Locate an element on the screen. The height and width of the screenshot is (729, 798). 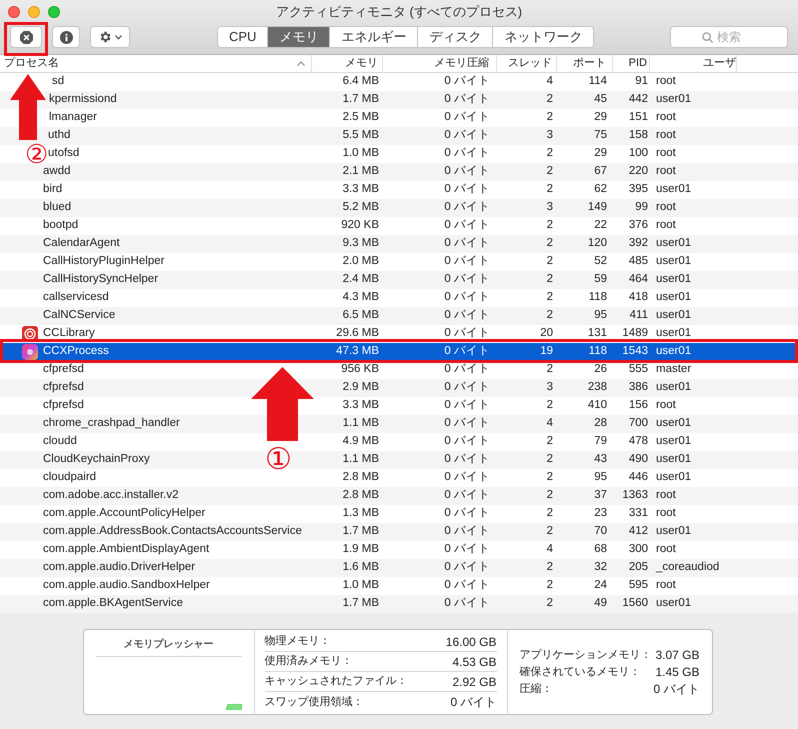
process-row: awdd 2.1 MB 0 バイト 2 67 220 root is located at coordinates (399, 172).